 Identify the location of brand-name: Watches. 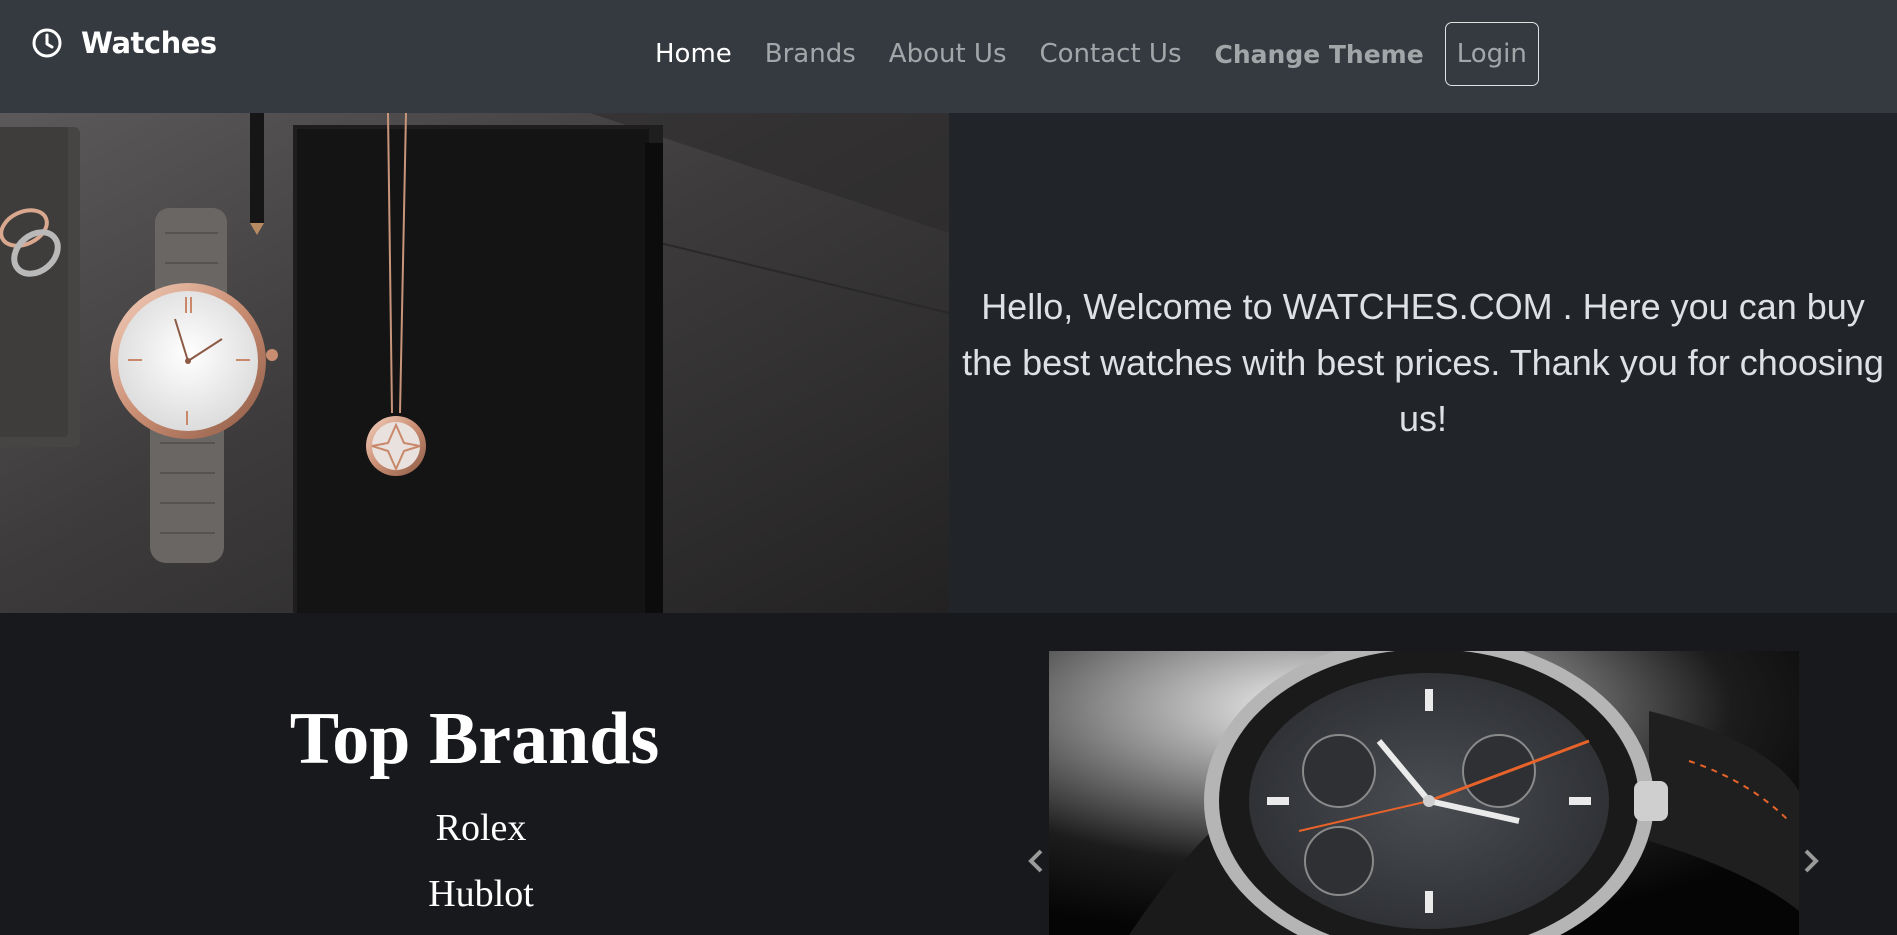
(149, 43).